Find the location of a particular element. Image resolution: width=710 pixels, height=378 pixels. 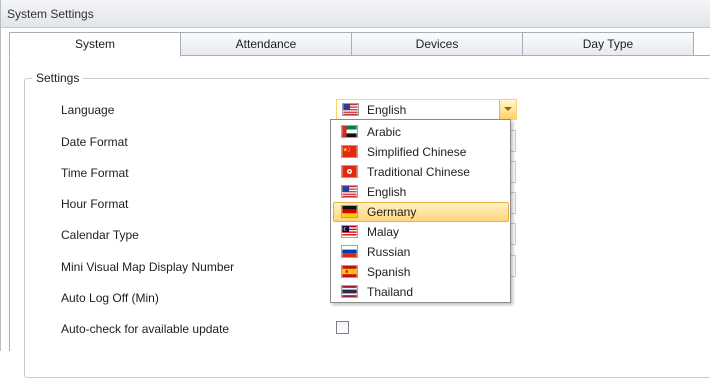

title-bar: System Settings is located at coordinates (355, 14).